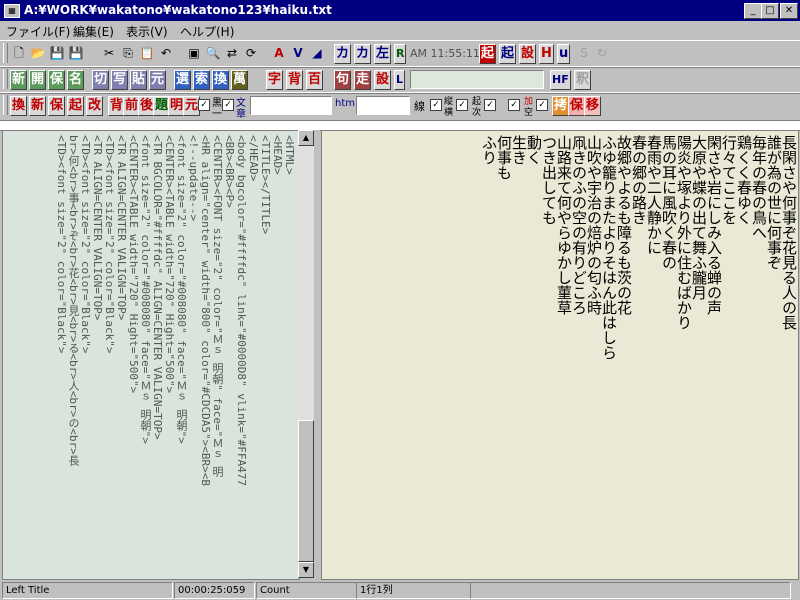 The image size is (800, 600). I want to click on start-button-3: 起, so click(76, 106).